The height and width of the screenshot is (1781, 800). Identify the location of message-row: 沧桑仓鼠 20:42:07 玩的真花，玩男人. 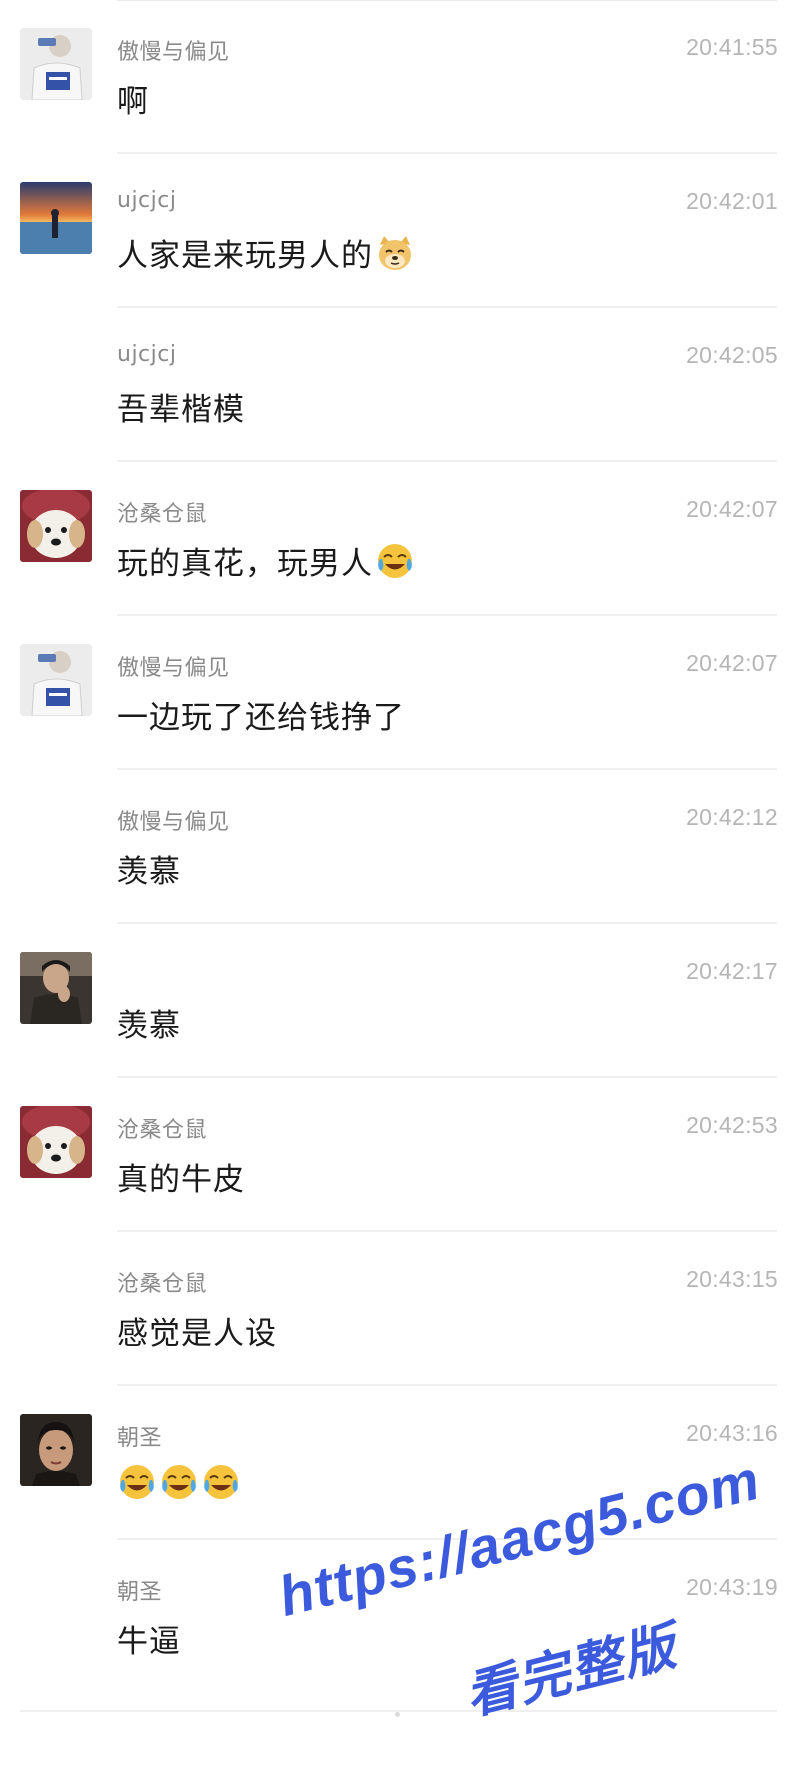
(400, 539).